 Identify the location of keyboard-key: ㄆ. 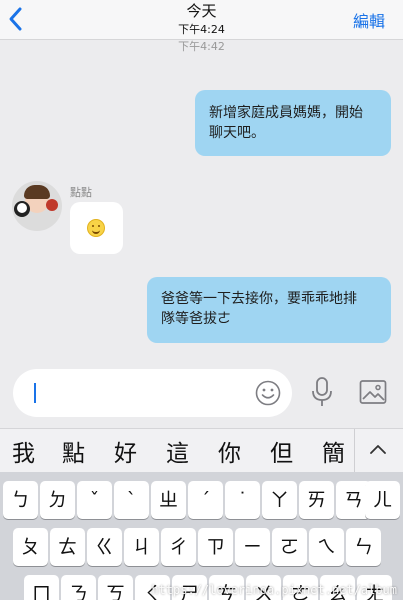
(30, 547).